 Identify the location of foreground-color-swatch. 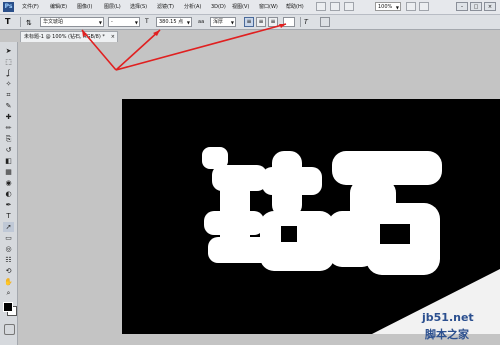
(8, 307).